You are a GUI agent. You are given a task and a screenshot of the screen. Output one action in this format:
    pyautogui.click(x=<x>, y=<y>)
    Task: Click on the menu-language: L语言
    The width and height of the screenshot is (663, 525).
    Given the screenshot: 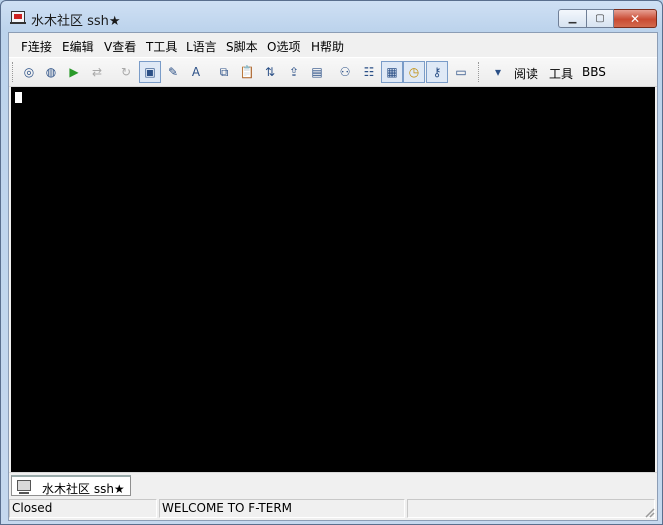 What is the action you would take?
    pyautogui.click(x=201, y=46)
    